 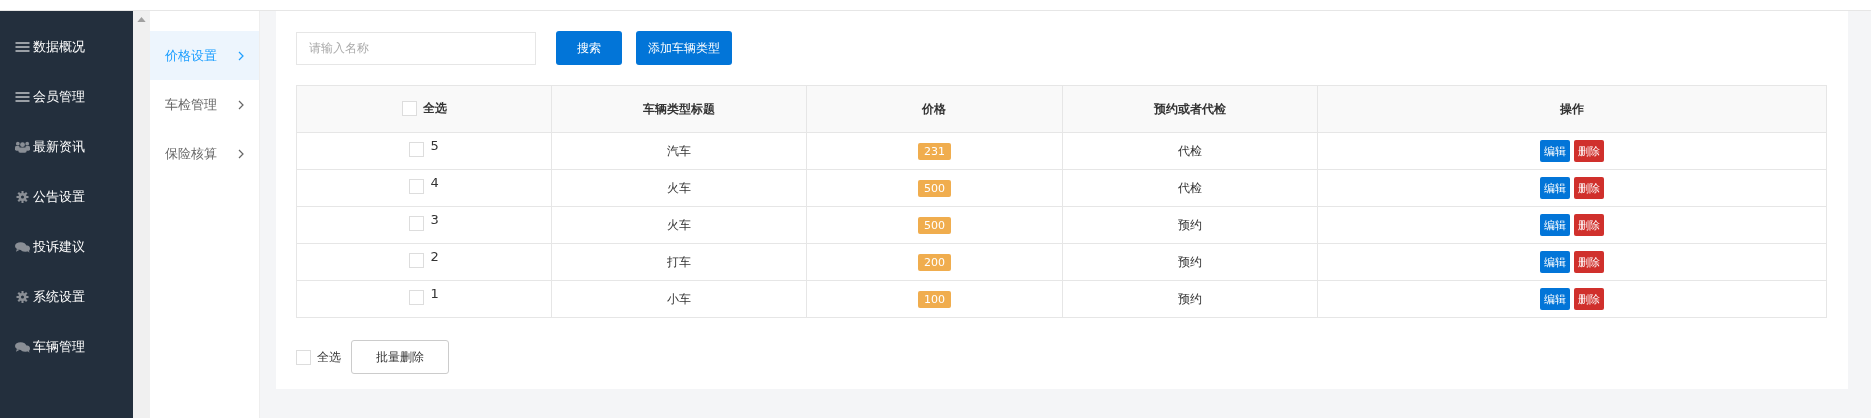 What do you see at coordinates (141, 19) in the screenshot?
I see `scroll-up-icon` at bounding box center [141, 19].